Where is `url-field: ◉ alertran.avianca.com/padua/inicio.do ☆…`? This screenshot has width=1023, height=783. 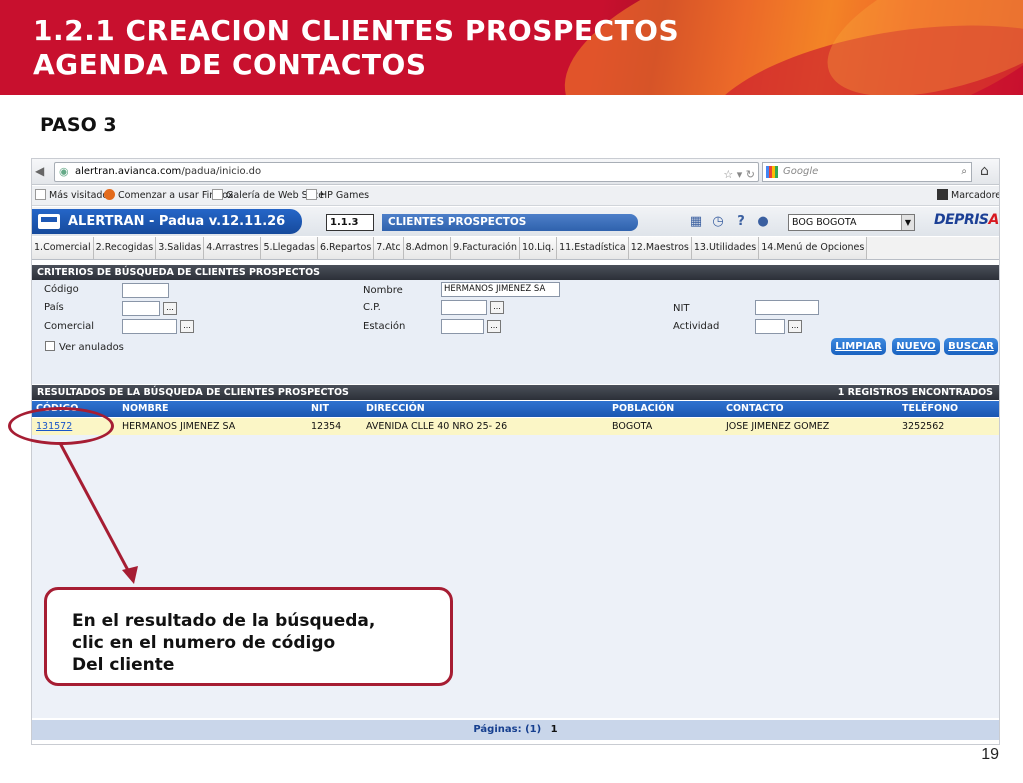
url-field: ◉ alertran.avianca.com/padua/inicio.do ☆… is located at coordinates (406, 172).